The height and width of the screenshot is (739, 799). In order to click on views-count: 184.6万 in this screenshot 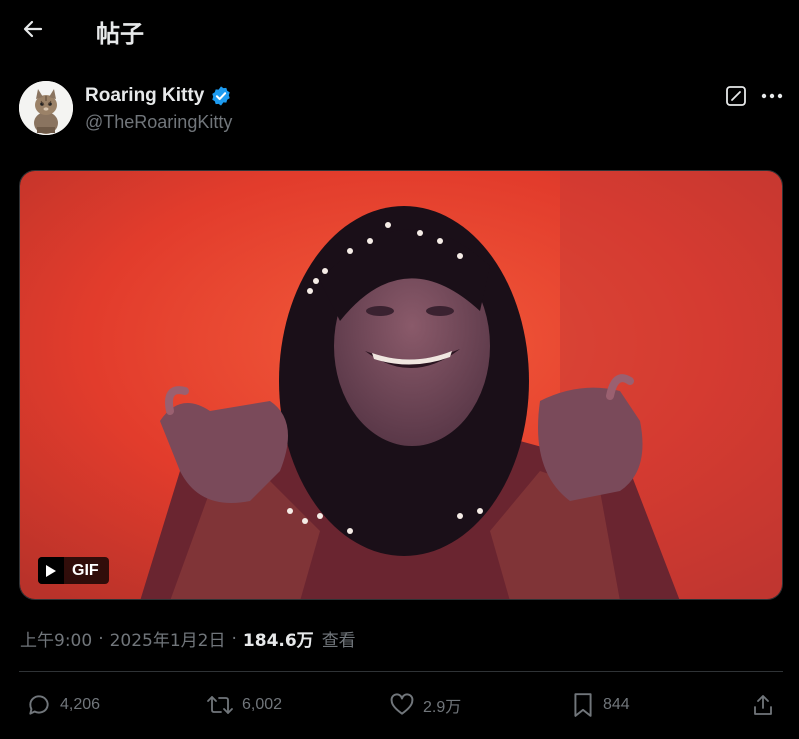, I will do `click(278, 641)`.